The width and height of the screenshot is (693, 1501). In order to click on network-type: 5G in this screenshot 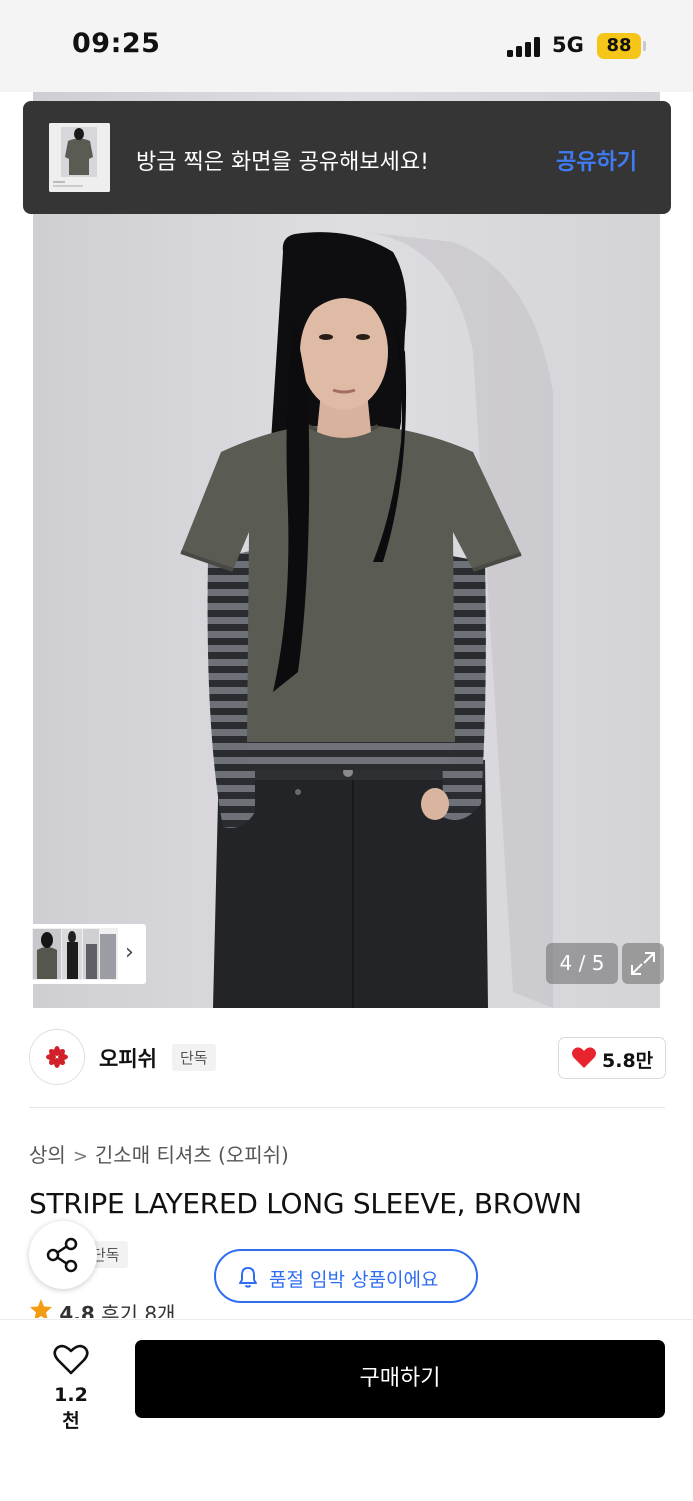, I will do `click(568, 45)`.